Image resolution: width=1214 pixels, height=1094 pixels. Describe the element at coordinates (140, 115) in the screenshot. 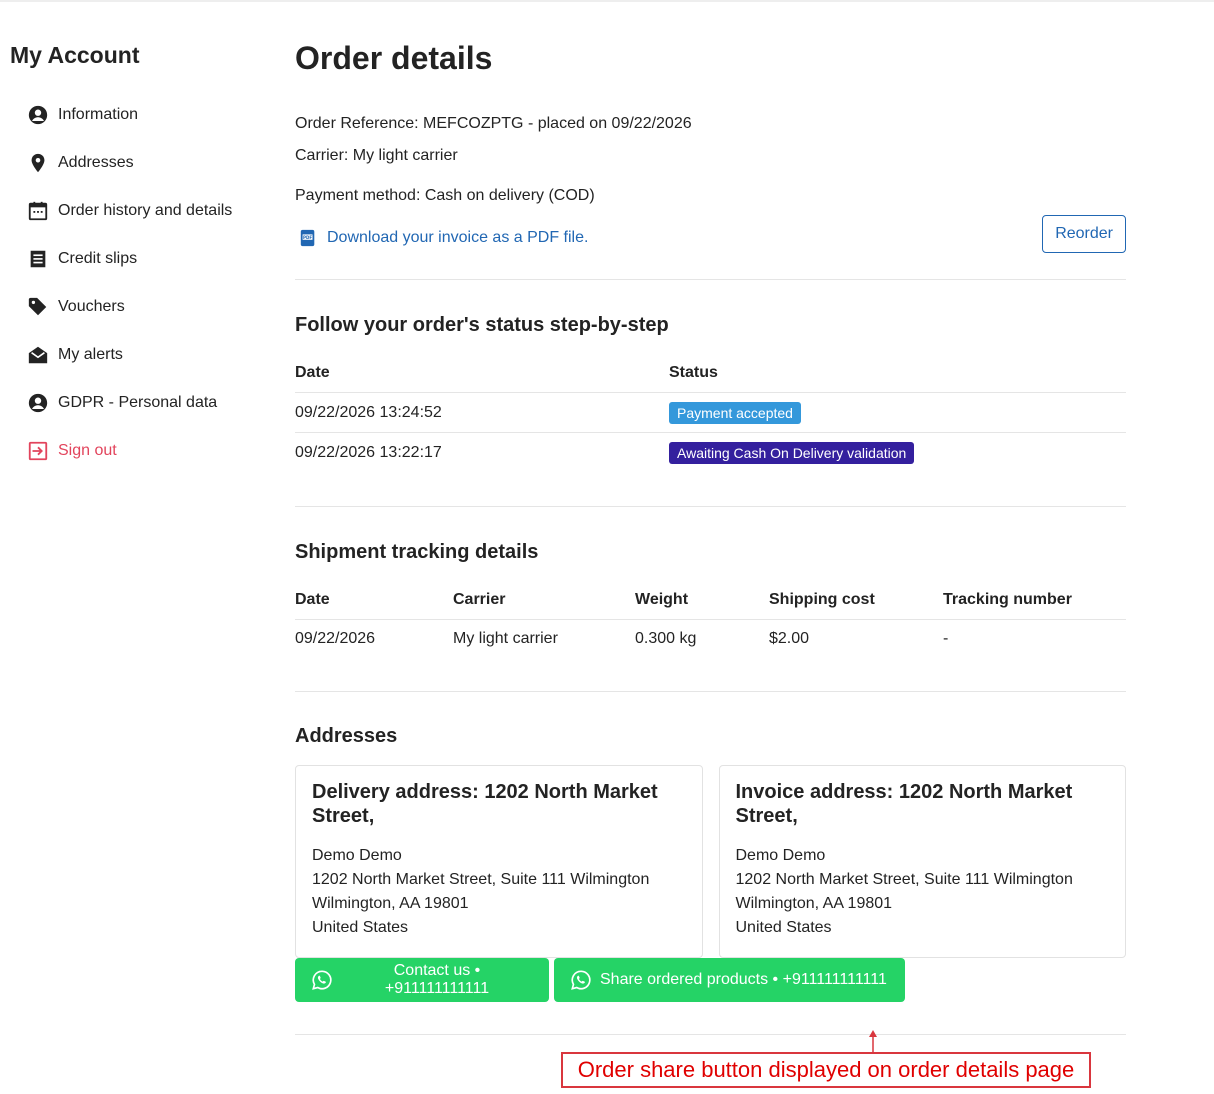

I see `sidebar-item-information: Information` at that location.